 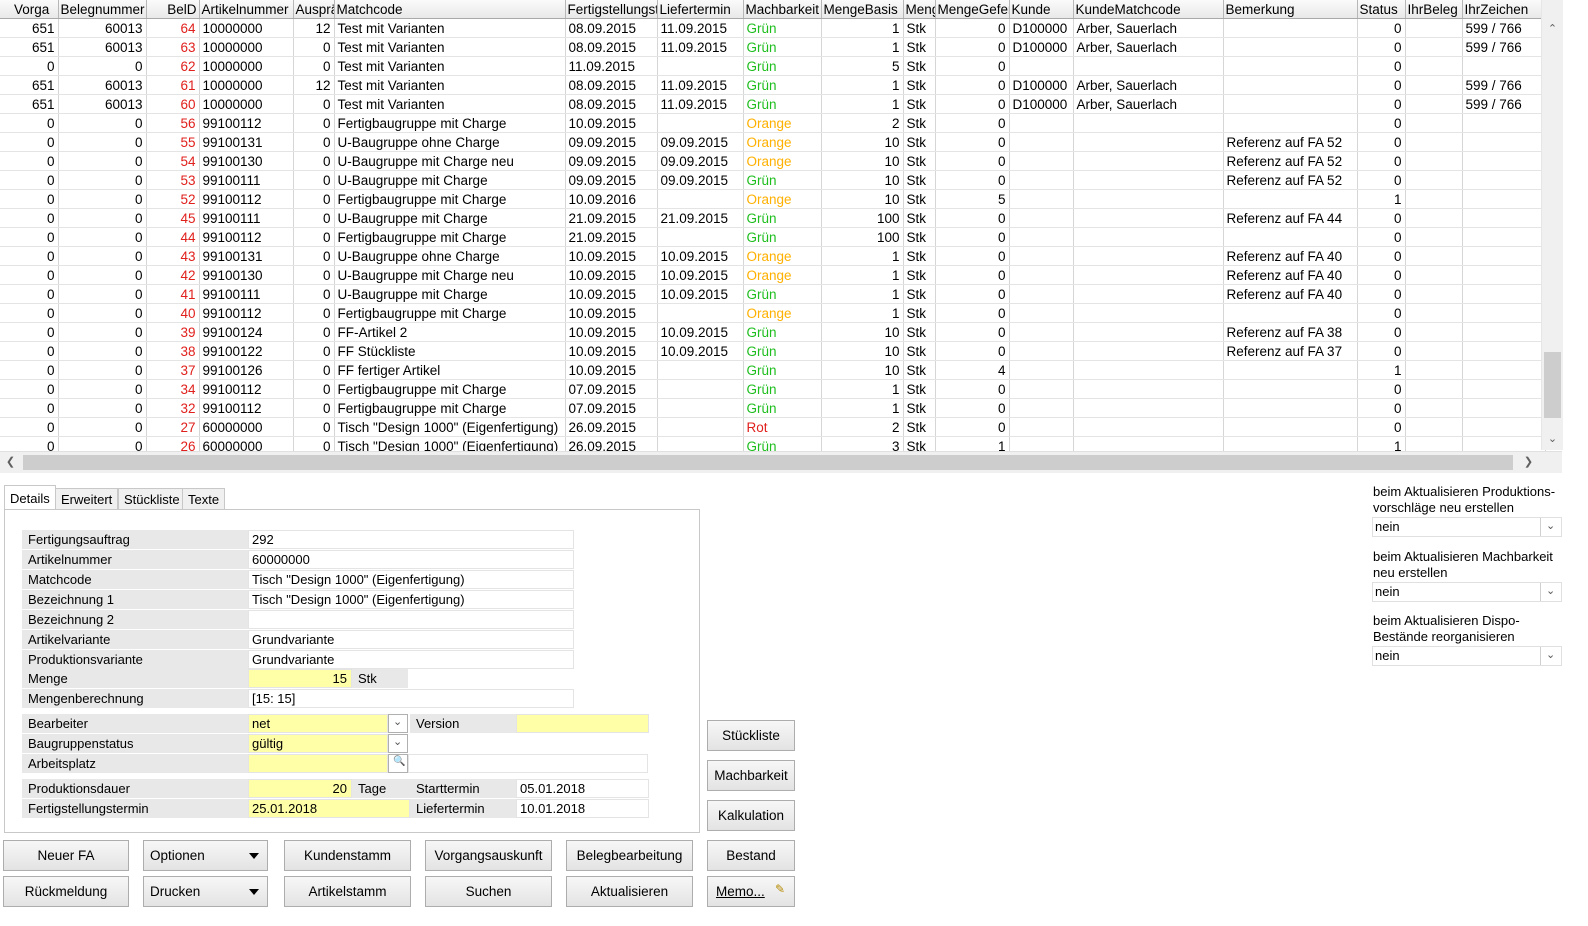 I want to click on belegbearbeitung-button: Belegbearbeitung, so click(x=629, y=855).